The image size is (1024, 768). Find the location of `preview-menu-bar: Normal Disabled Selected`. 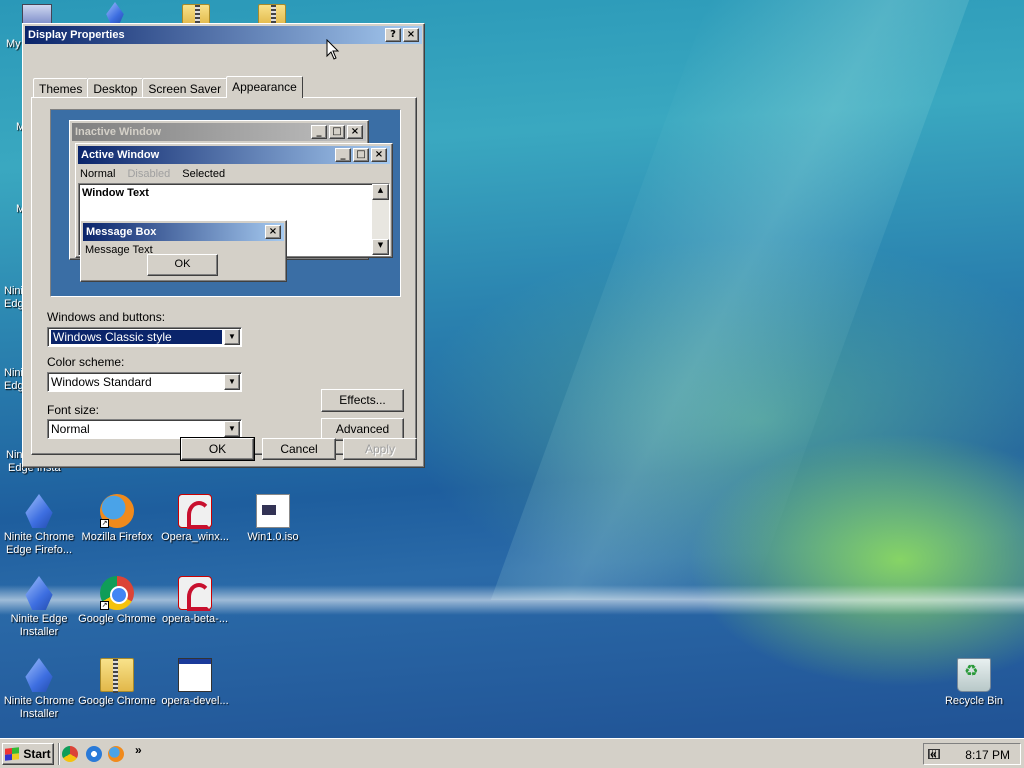

preview-menu-bar: Normal Disabled Selected is located at coordinates (234, 174).